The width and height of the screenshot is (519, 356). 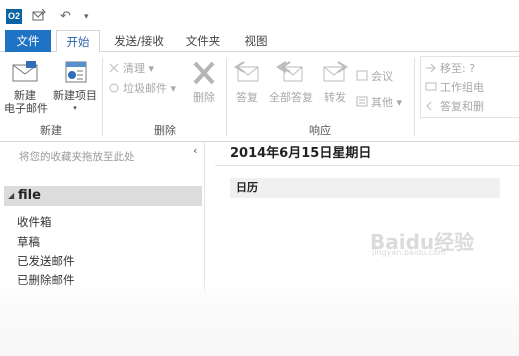 What do you see at coordinates (29, 195) in the screenshot?
I see `account-name: file` at bounding box center [29, 195].